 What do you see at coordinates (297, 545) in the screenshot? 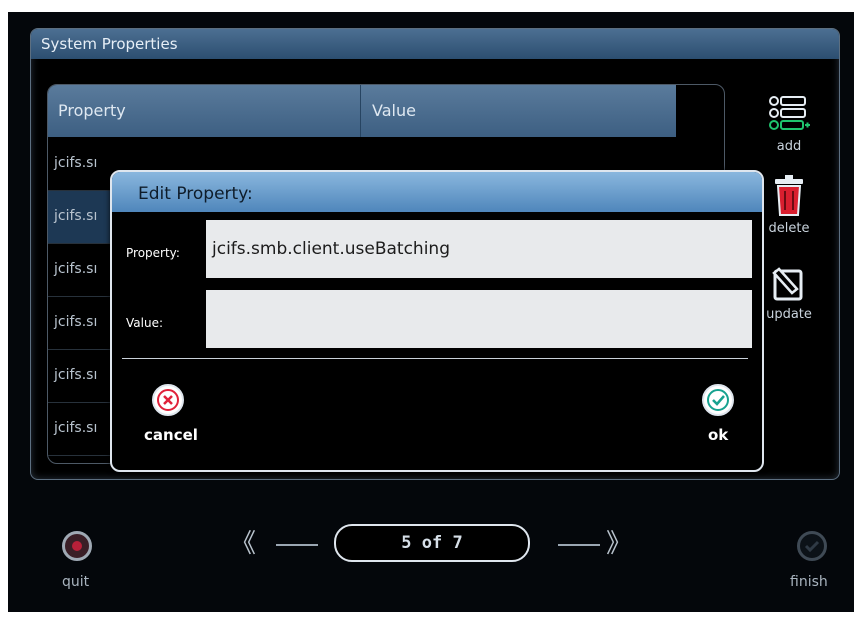
I see `nav-line-left` at bounding box center [297, 545].